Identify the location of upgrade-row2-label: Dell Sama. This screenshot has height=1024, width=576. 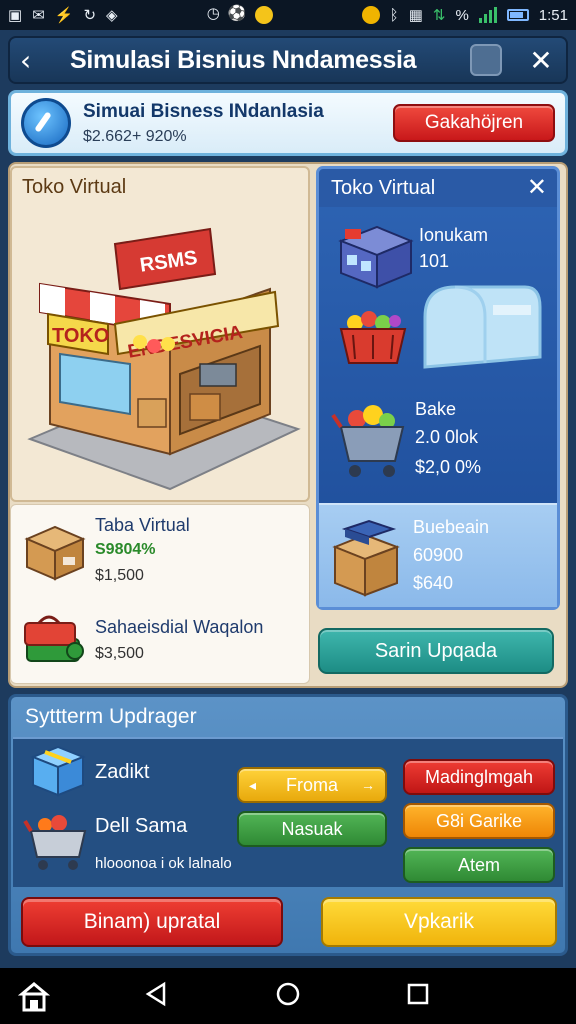
(141, 826).